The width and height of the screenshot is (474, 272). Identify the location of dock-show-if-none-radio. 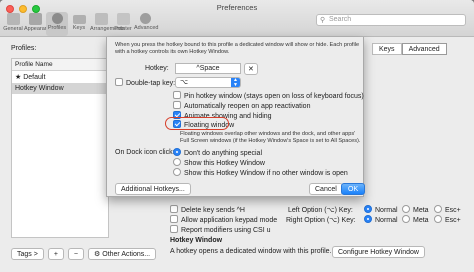
(177, 172).